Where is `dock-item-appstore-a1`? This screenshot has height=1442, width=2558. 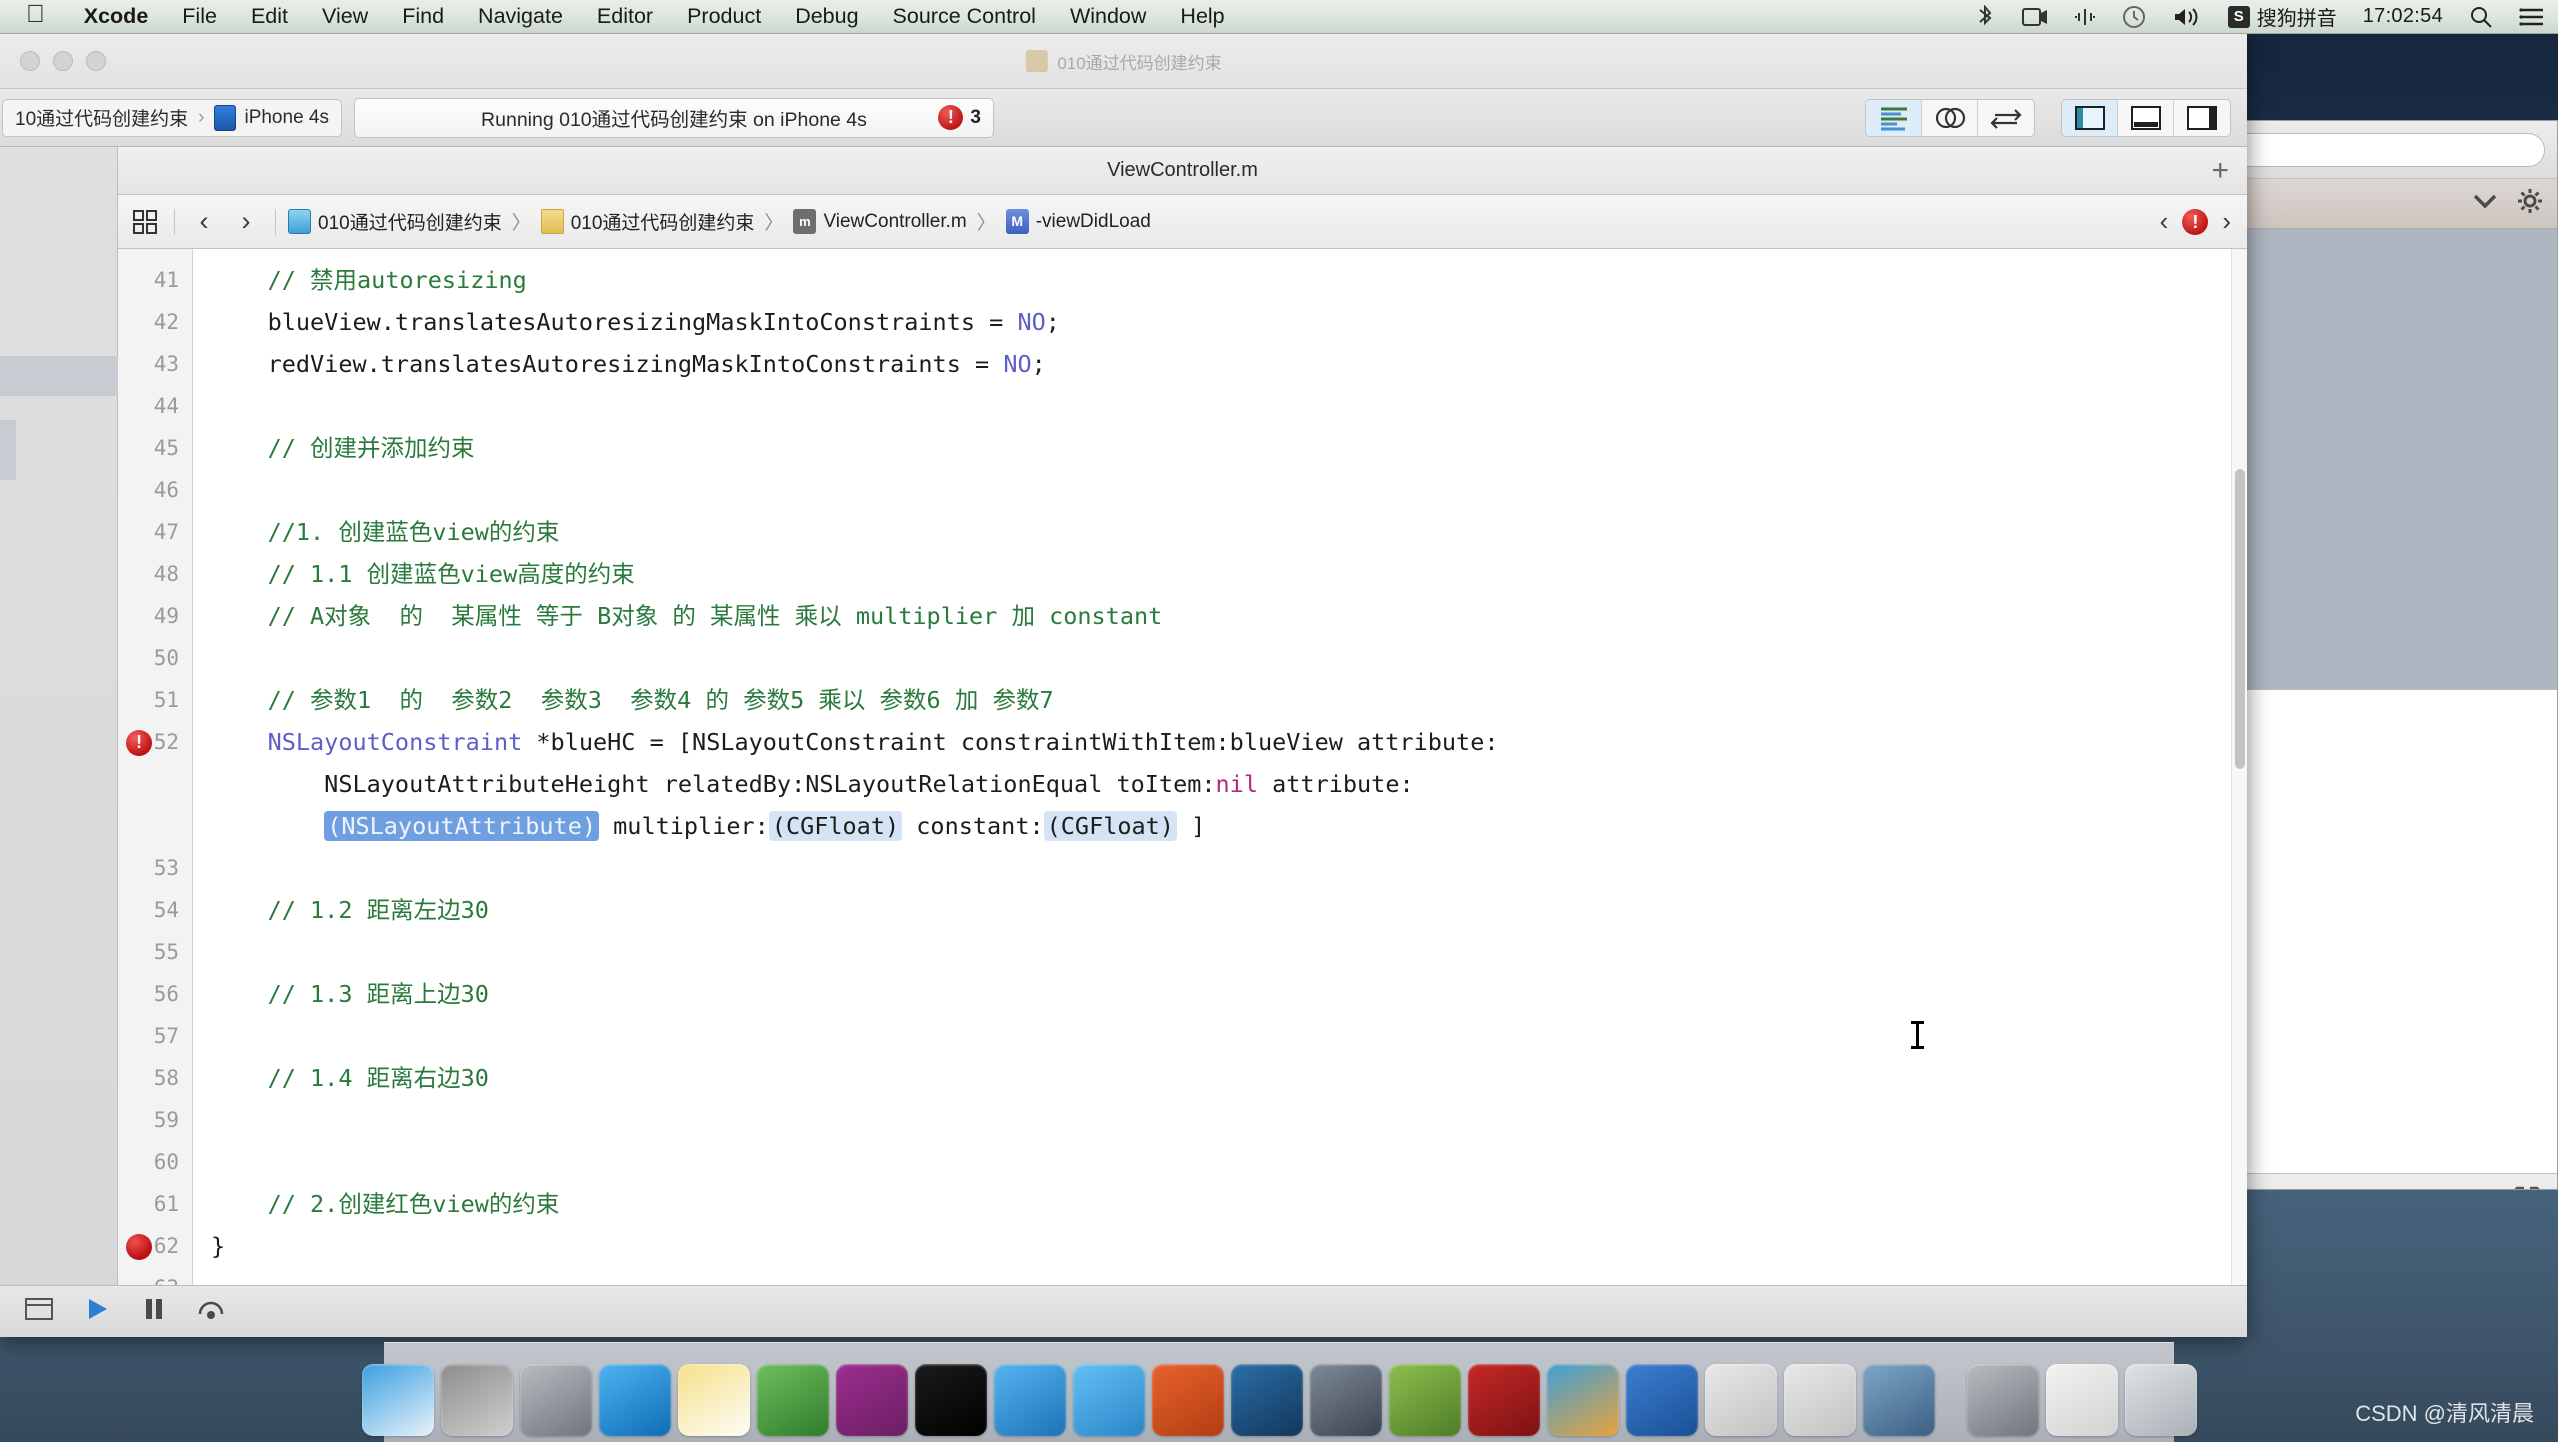 dock-item-appstore-a1 is located at coordinates (1740, 1400).